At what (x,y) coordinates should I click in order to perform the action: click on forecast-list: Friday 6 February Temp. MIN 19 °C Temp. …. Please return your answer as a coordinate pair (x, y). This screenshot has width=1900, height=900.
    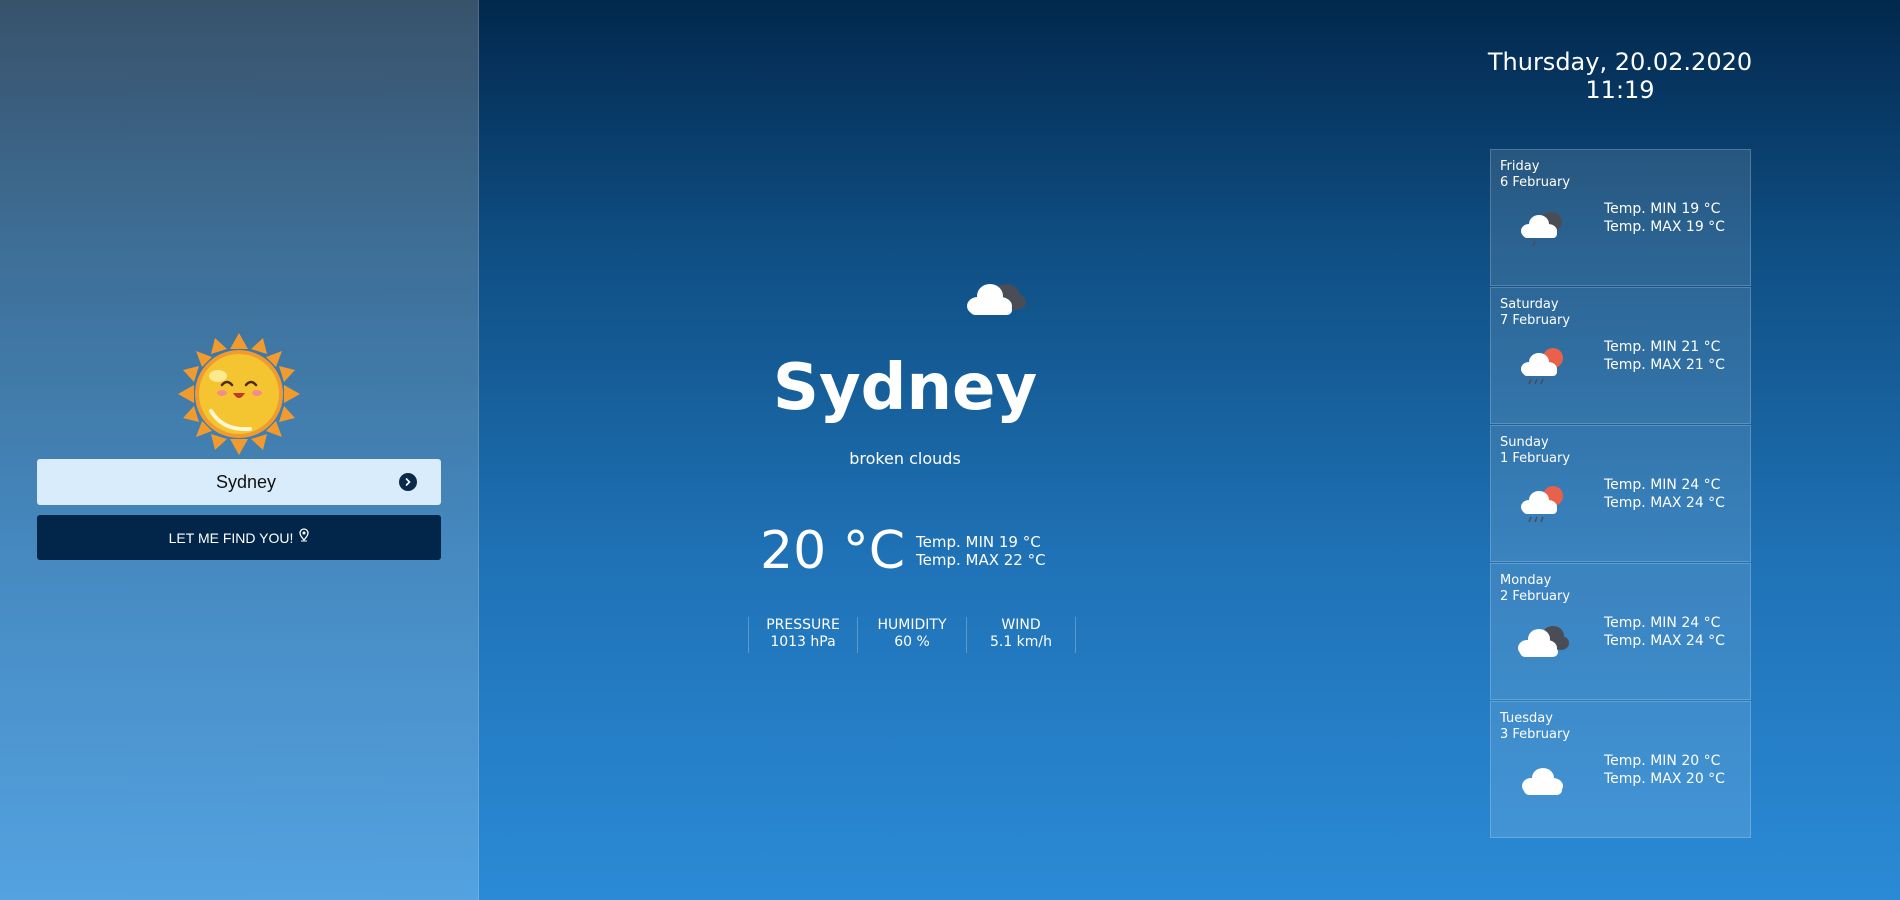
    Looking at the image, I should click on (1620, 494).